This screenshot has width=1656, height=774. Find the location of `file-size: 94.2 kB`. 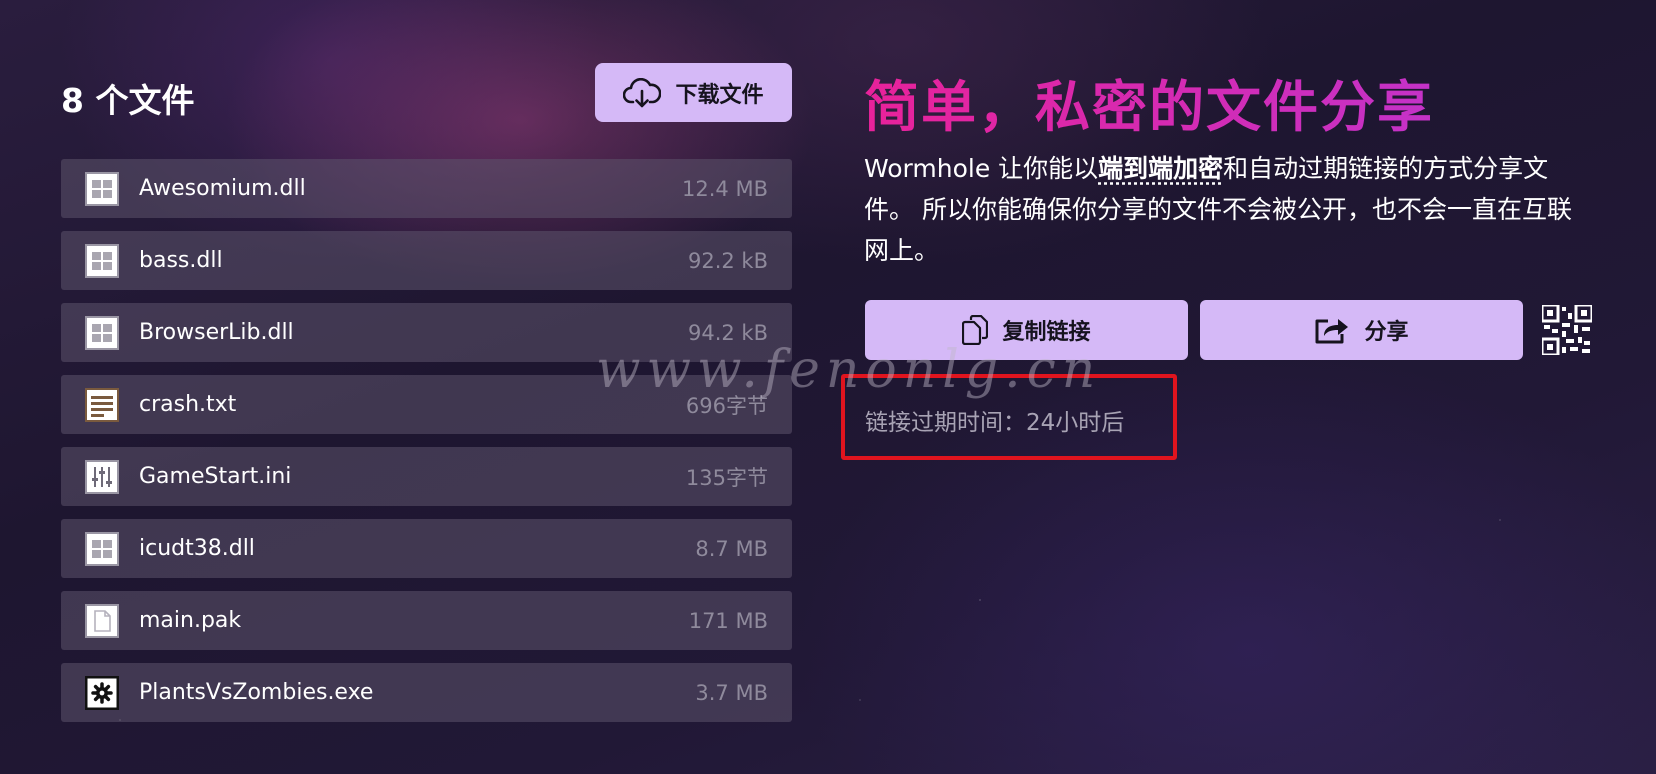

file-size: 94.2 kB is located at coordinates (727, 332).